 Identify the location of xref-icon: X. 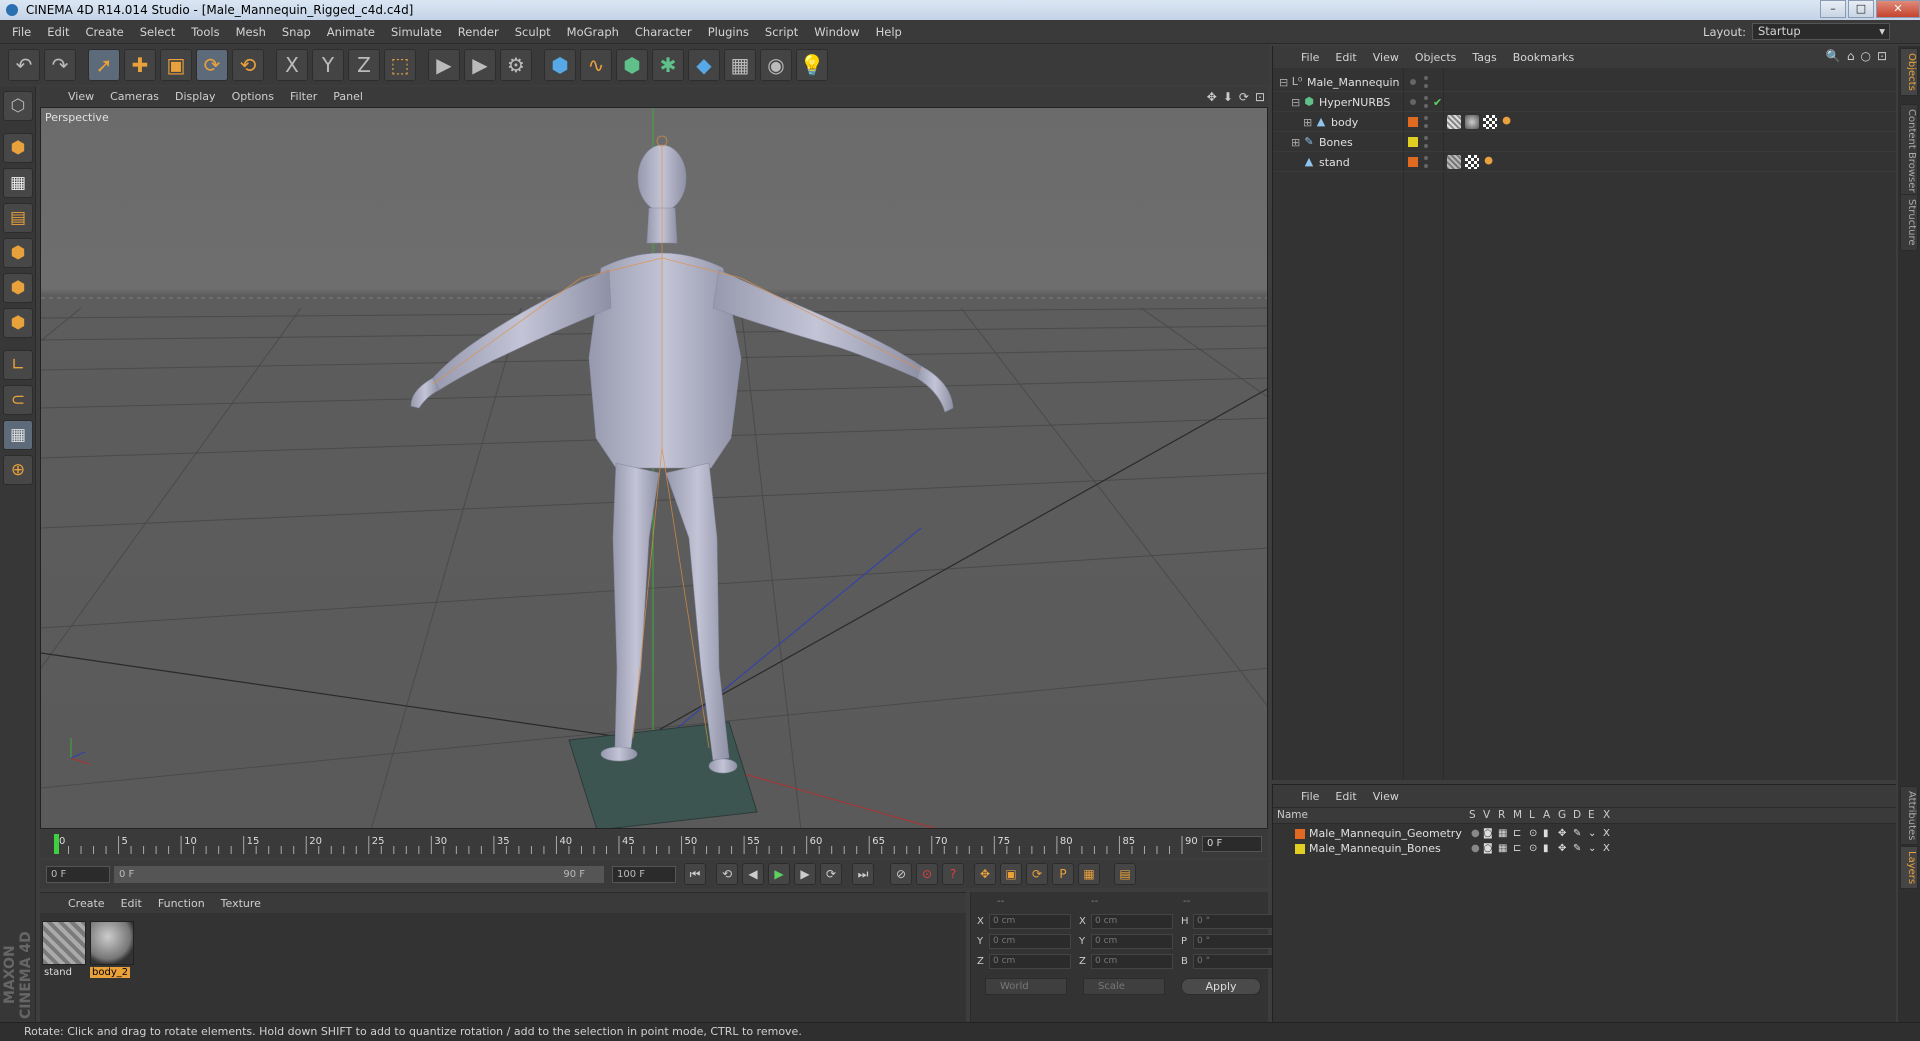
(1606, 848).